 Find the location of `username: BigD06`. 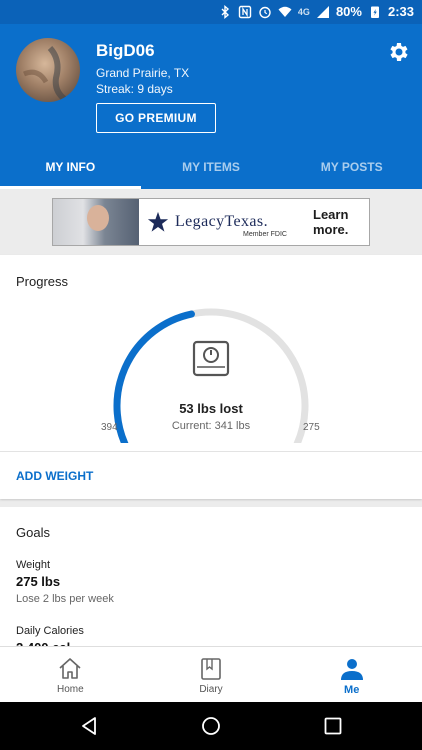

username: BigD06 is located at coordinates (125, 50).